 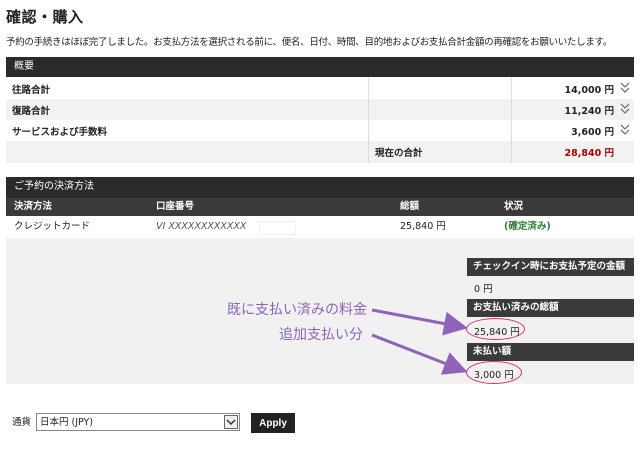 What do you see at coordinates (273, 423) in the screenshot?
I see `apply-button: Apply` at bounding box center [273, 423].